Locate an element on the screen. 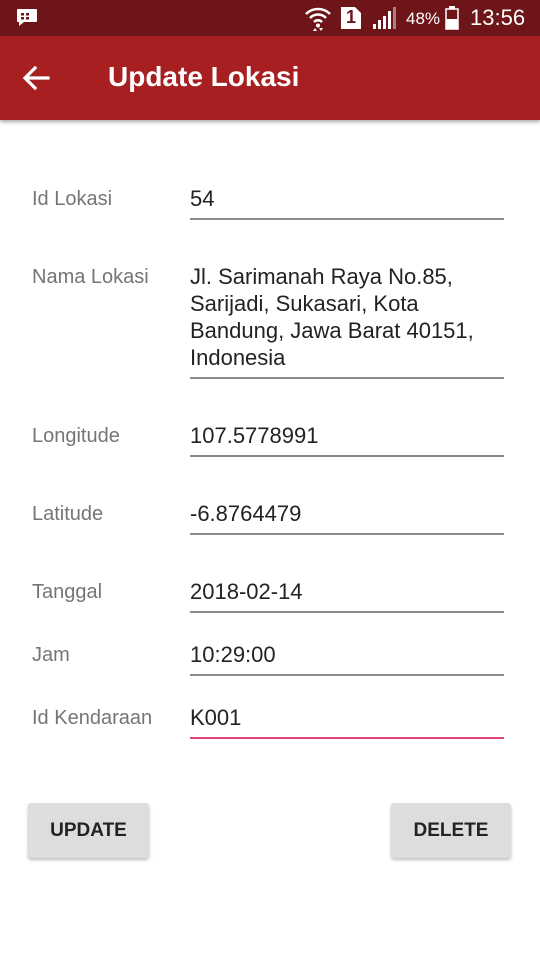 Image resolution: width=540 pixels, height=960 pixels. battery-icon is located at coordinates (452, 18).